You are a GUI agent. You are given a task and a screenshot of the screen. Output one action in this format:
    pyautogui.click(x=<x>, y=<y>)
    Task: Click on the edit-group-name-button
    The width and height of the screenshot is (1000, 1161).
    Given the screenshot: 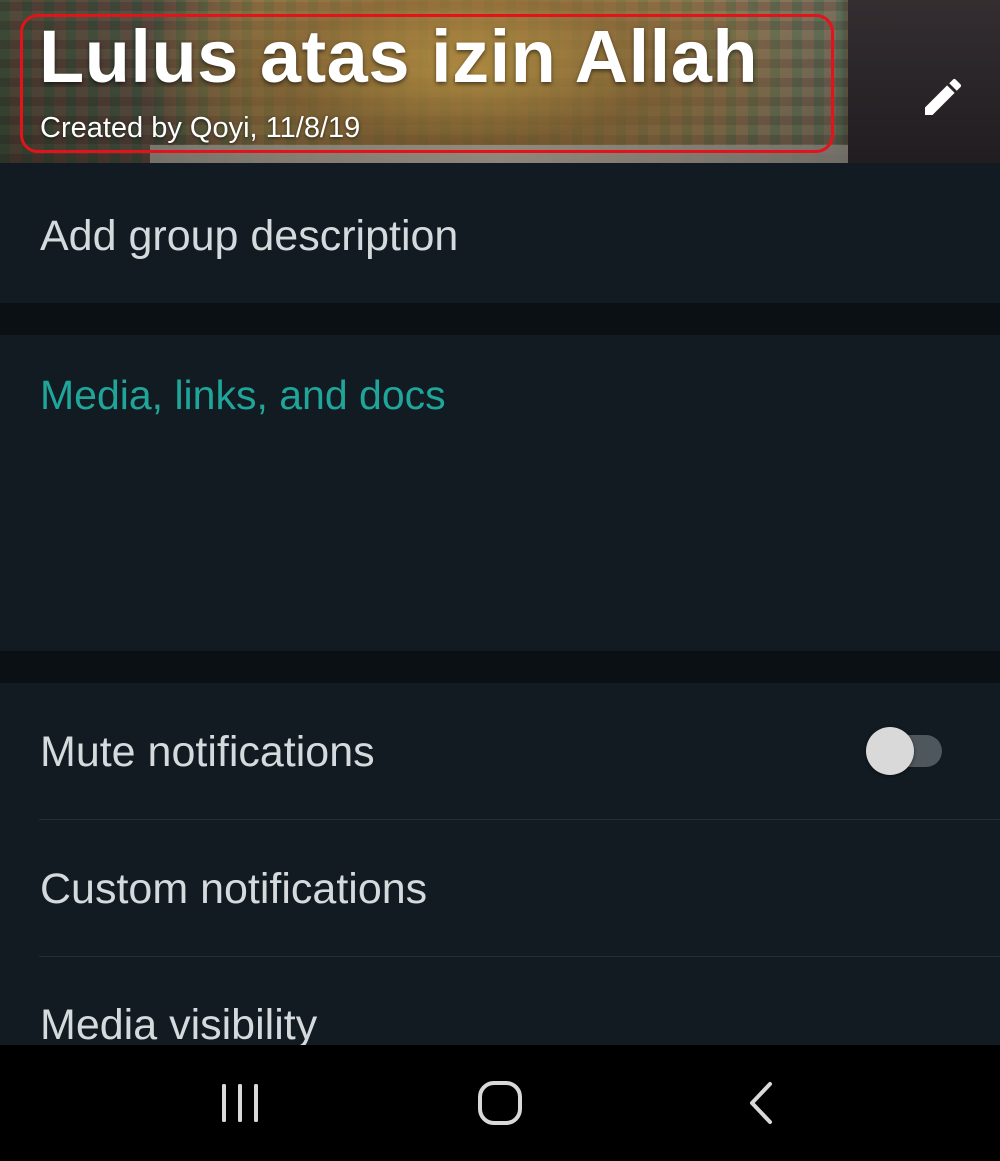 What is the action you would take?
    pyautogui.click(x=943, y=97)
    